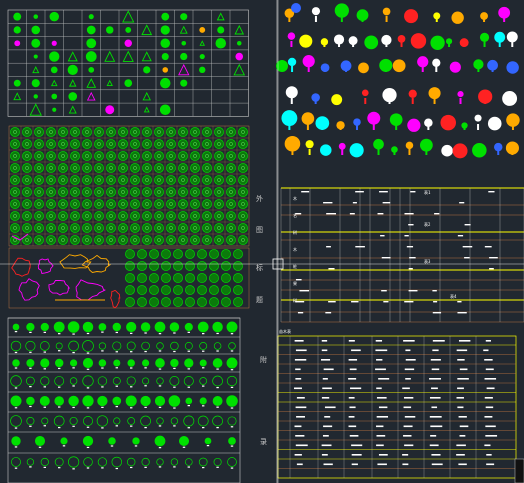  Describe the element at coordinates (402, 255) in the screenshot. I see `plant-schedule-table-upper: 木名树木桩果树` at that location.